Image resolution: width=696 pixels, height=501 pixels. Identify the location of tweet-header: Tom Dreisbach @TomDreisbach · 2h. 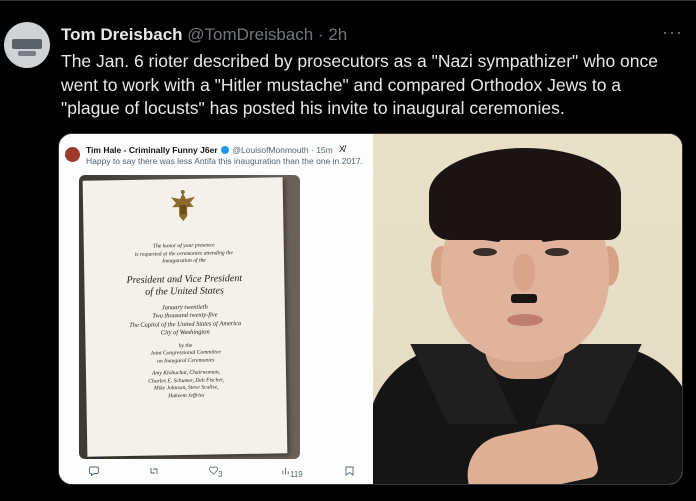
(204, 35).